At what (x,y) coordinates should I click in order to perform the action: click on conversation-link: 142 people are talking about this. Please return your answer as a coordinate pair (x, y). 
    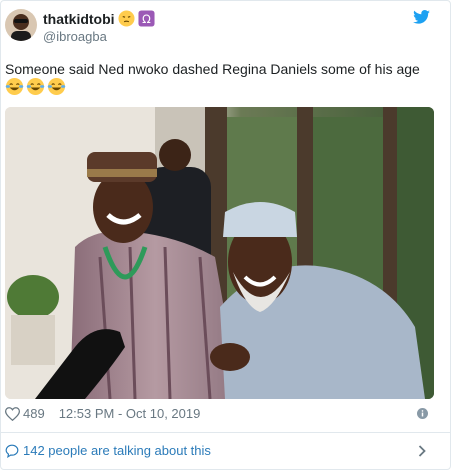
    Looking at the image, I should click on (108, 450).